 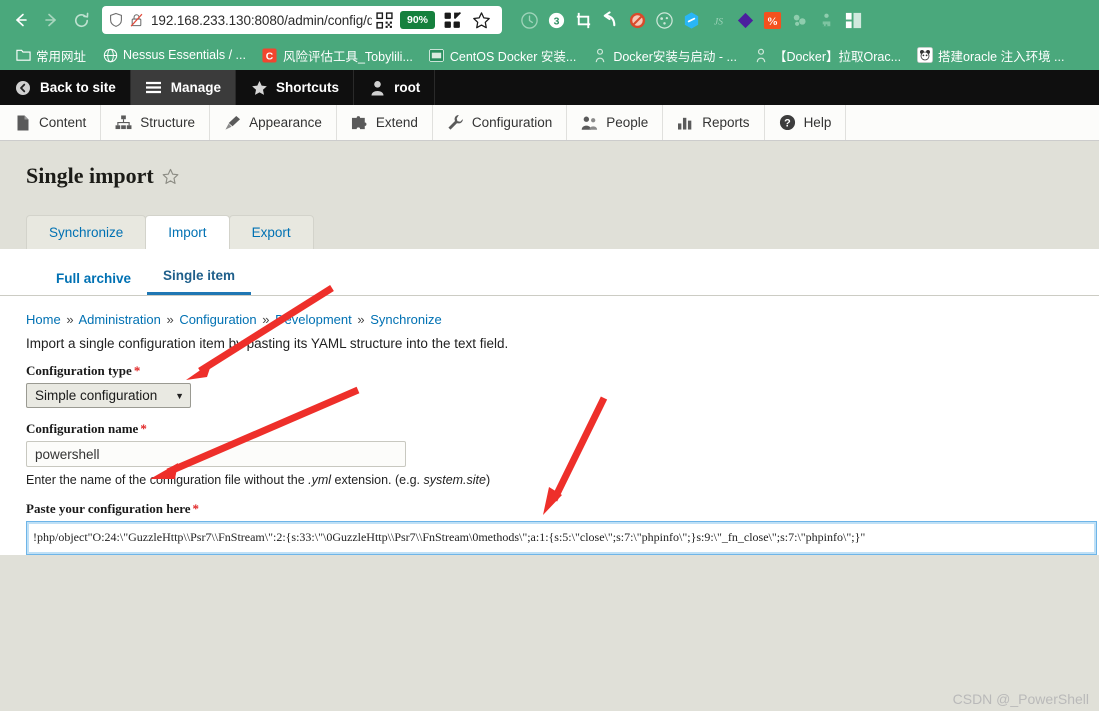 What do you see at coordinates (787, 122) in the screenshot?
I see `question-circle-icon: ?` at bounding box center [787, 122].